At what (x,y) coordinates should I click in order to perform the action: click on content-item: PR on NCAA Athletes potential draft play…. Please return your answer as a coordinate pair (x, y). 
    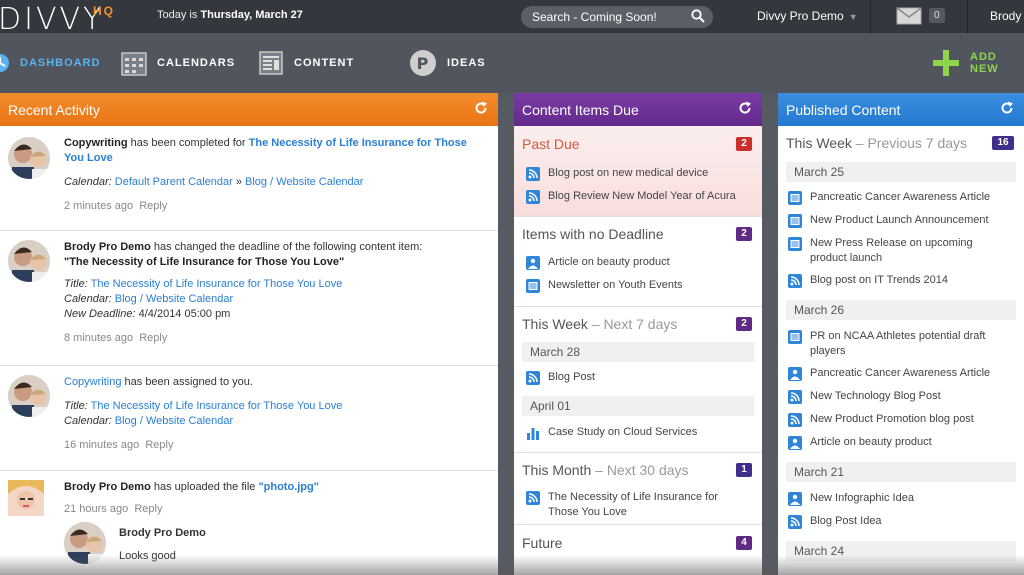
    Looking at the image, I should click on (888, 344).